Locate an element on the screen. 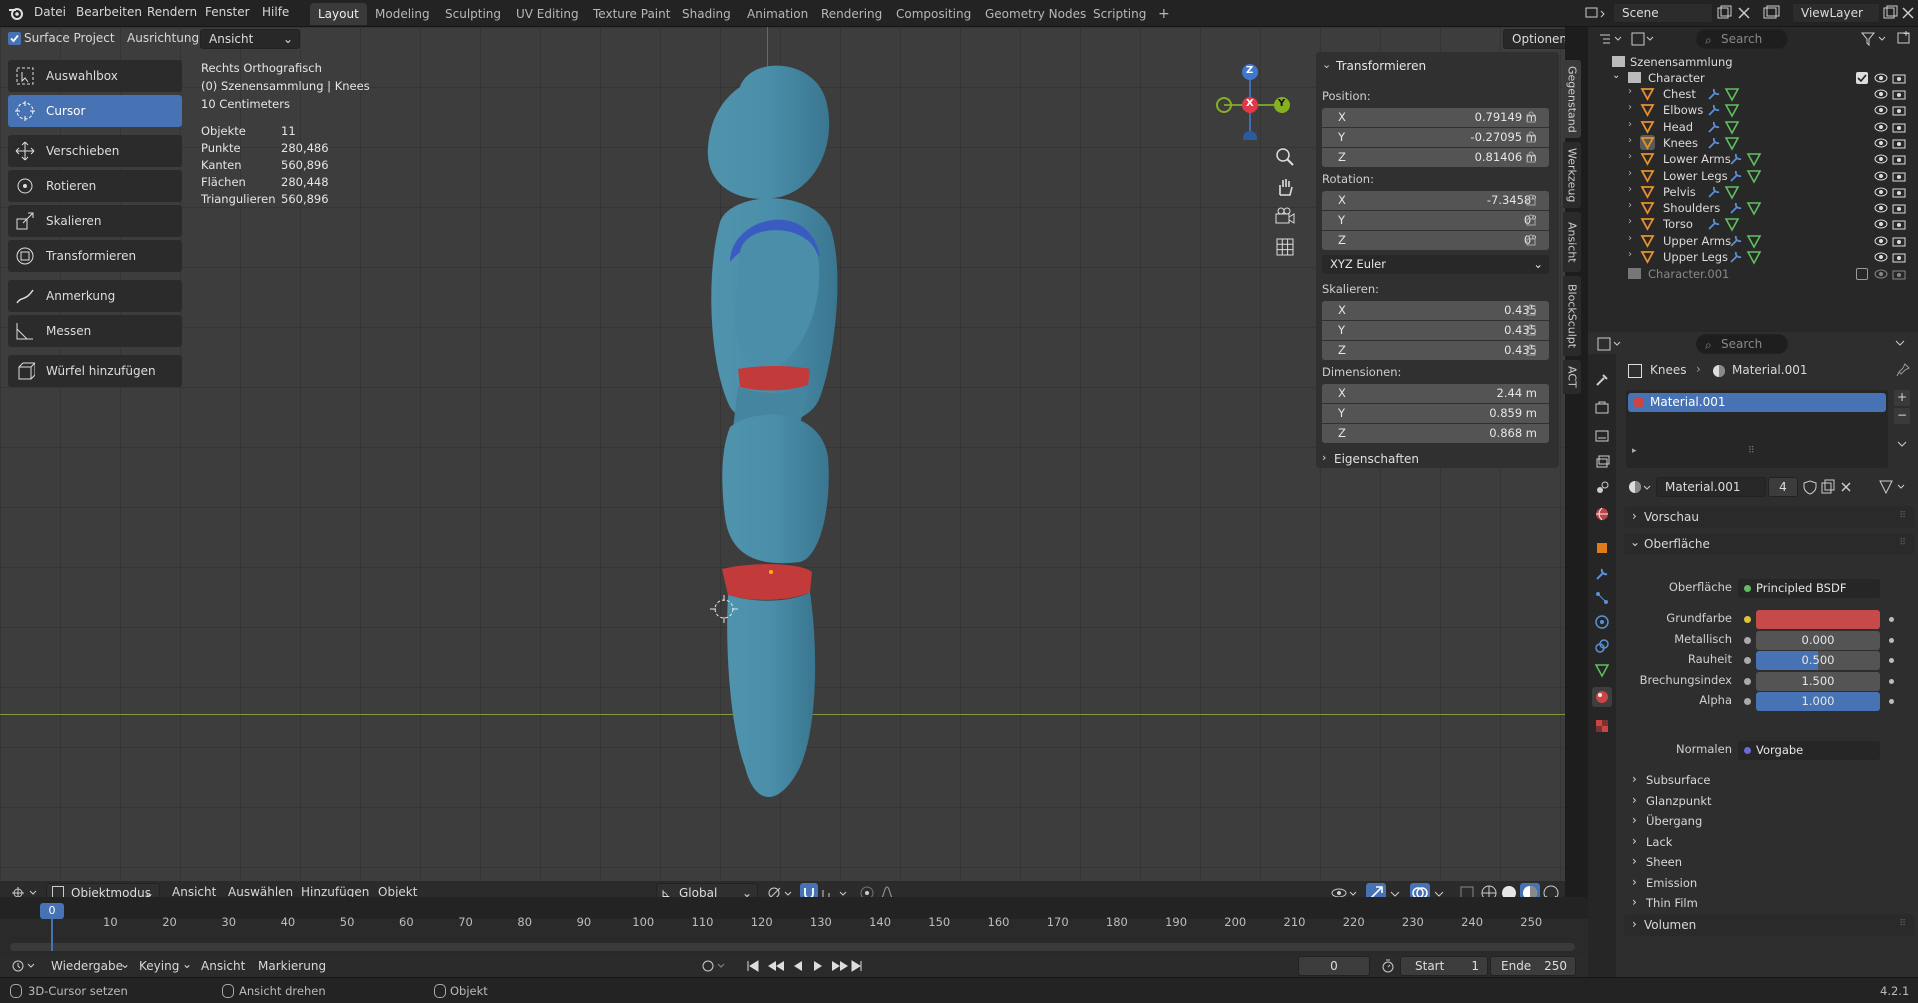  markierung-menu: Markierung is located at coordinates (292, 966).